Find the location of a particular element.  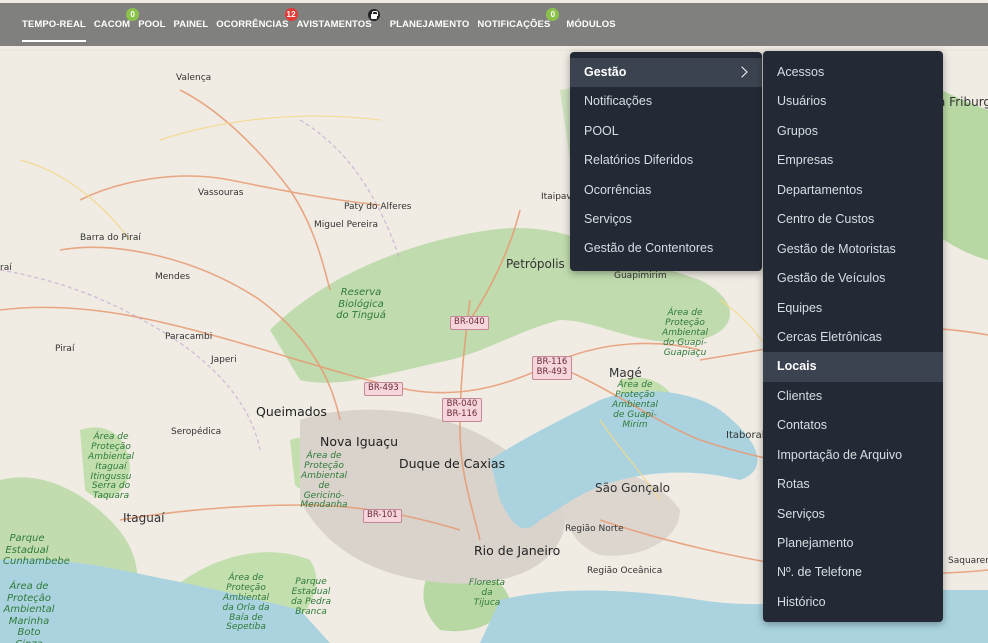

nav-tempo-real: TEMPO-REAL is located at coordinates (54, 30).